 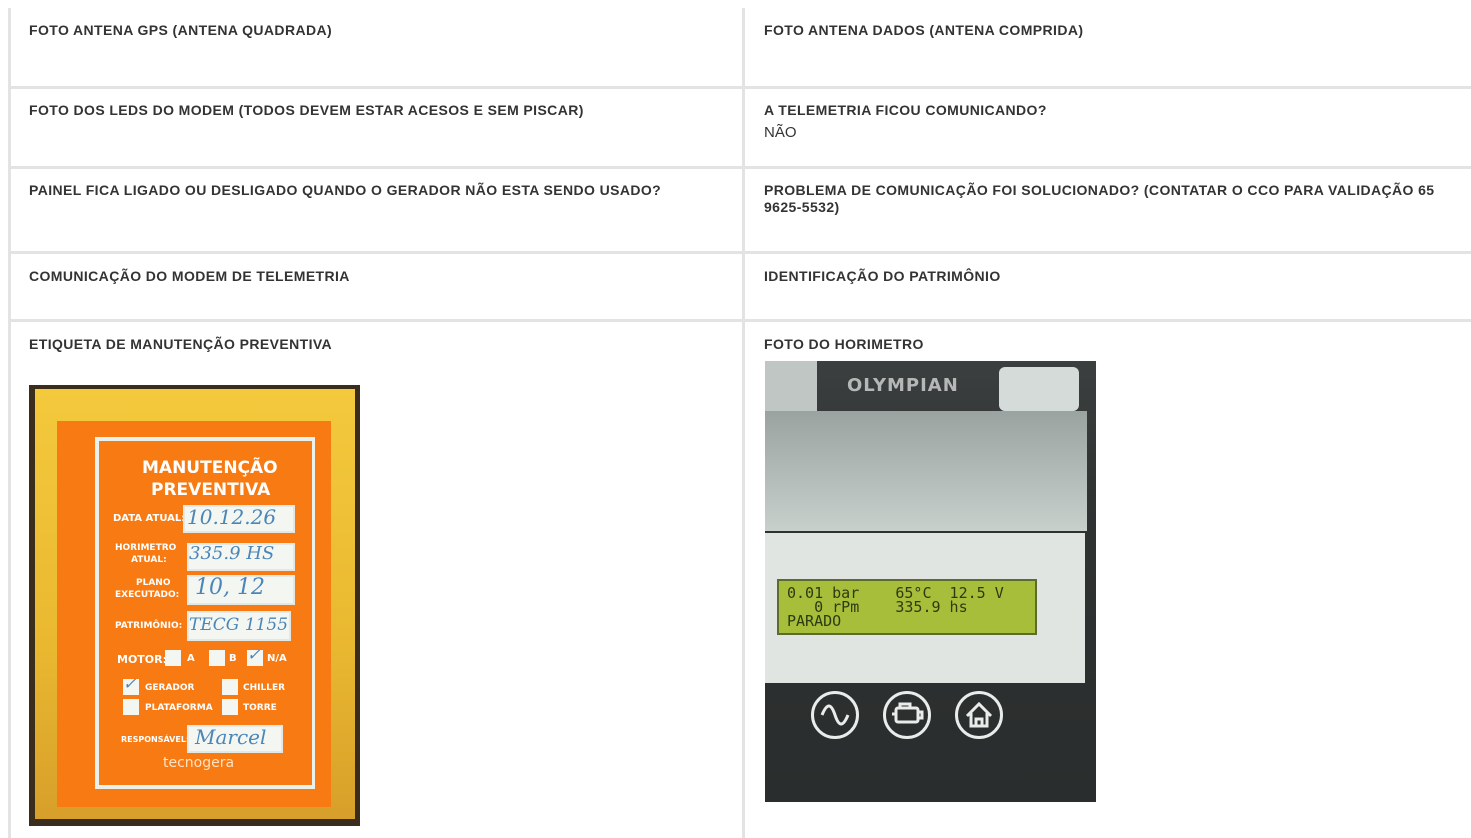 I want to click on field-telemetry-communicating: A TELEMETRIA FICOU COMUNICANDO? NÃO, so click(x=1109, y=121).